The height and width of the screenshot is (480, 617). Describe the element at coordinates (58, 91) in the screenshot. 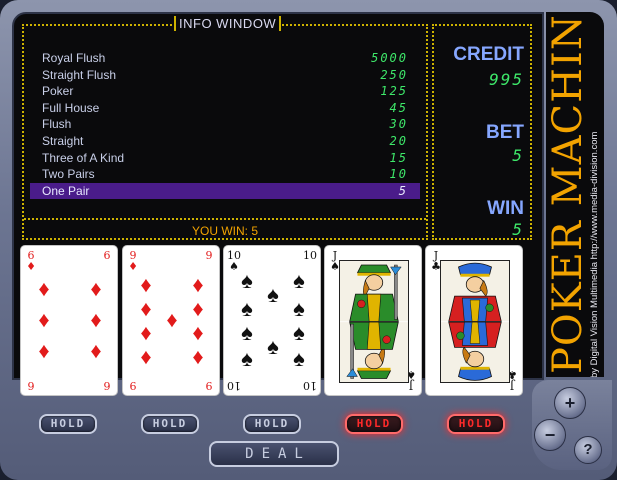

I see `hand-name: Poker` at that location.